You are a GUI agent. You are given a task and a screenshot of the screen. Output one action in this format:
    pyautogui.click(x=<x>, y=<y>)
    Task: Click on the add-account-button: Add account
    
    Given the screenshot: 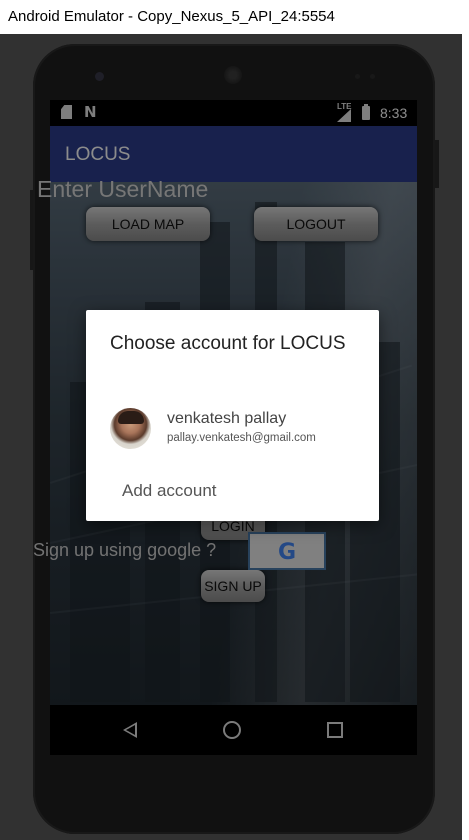 What is the action you would take?
    pyautogui.click(x=169, y=491)
    